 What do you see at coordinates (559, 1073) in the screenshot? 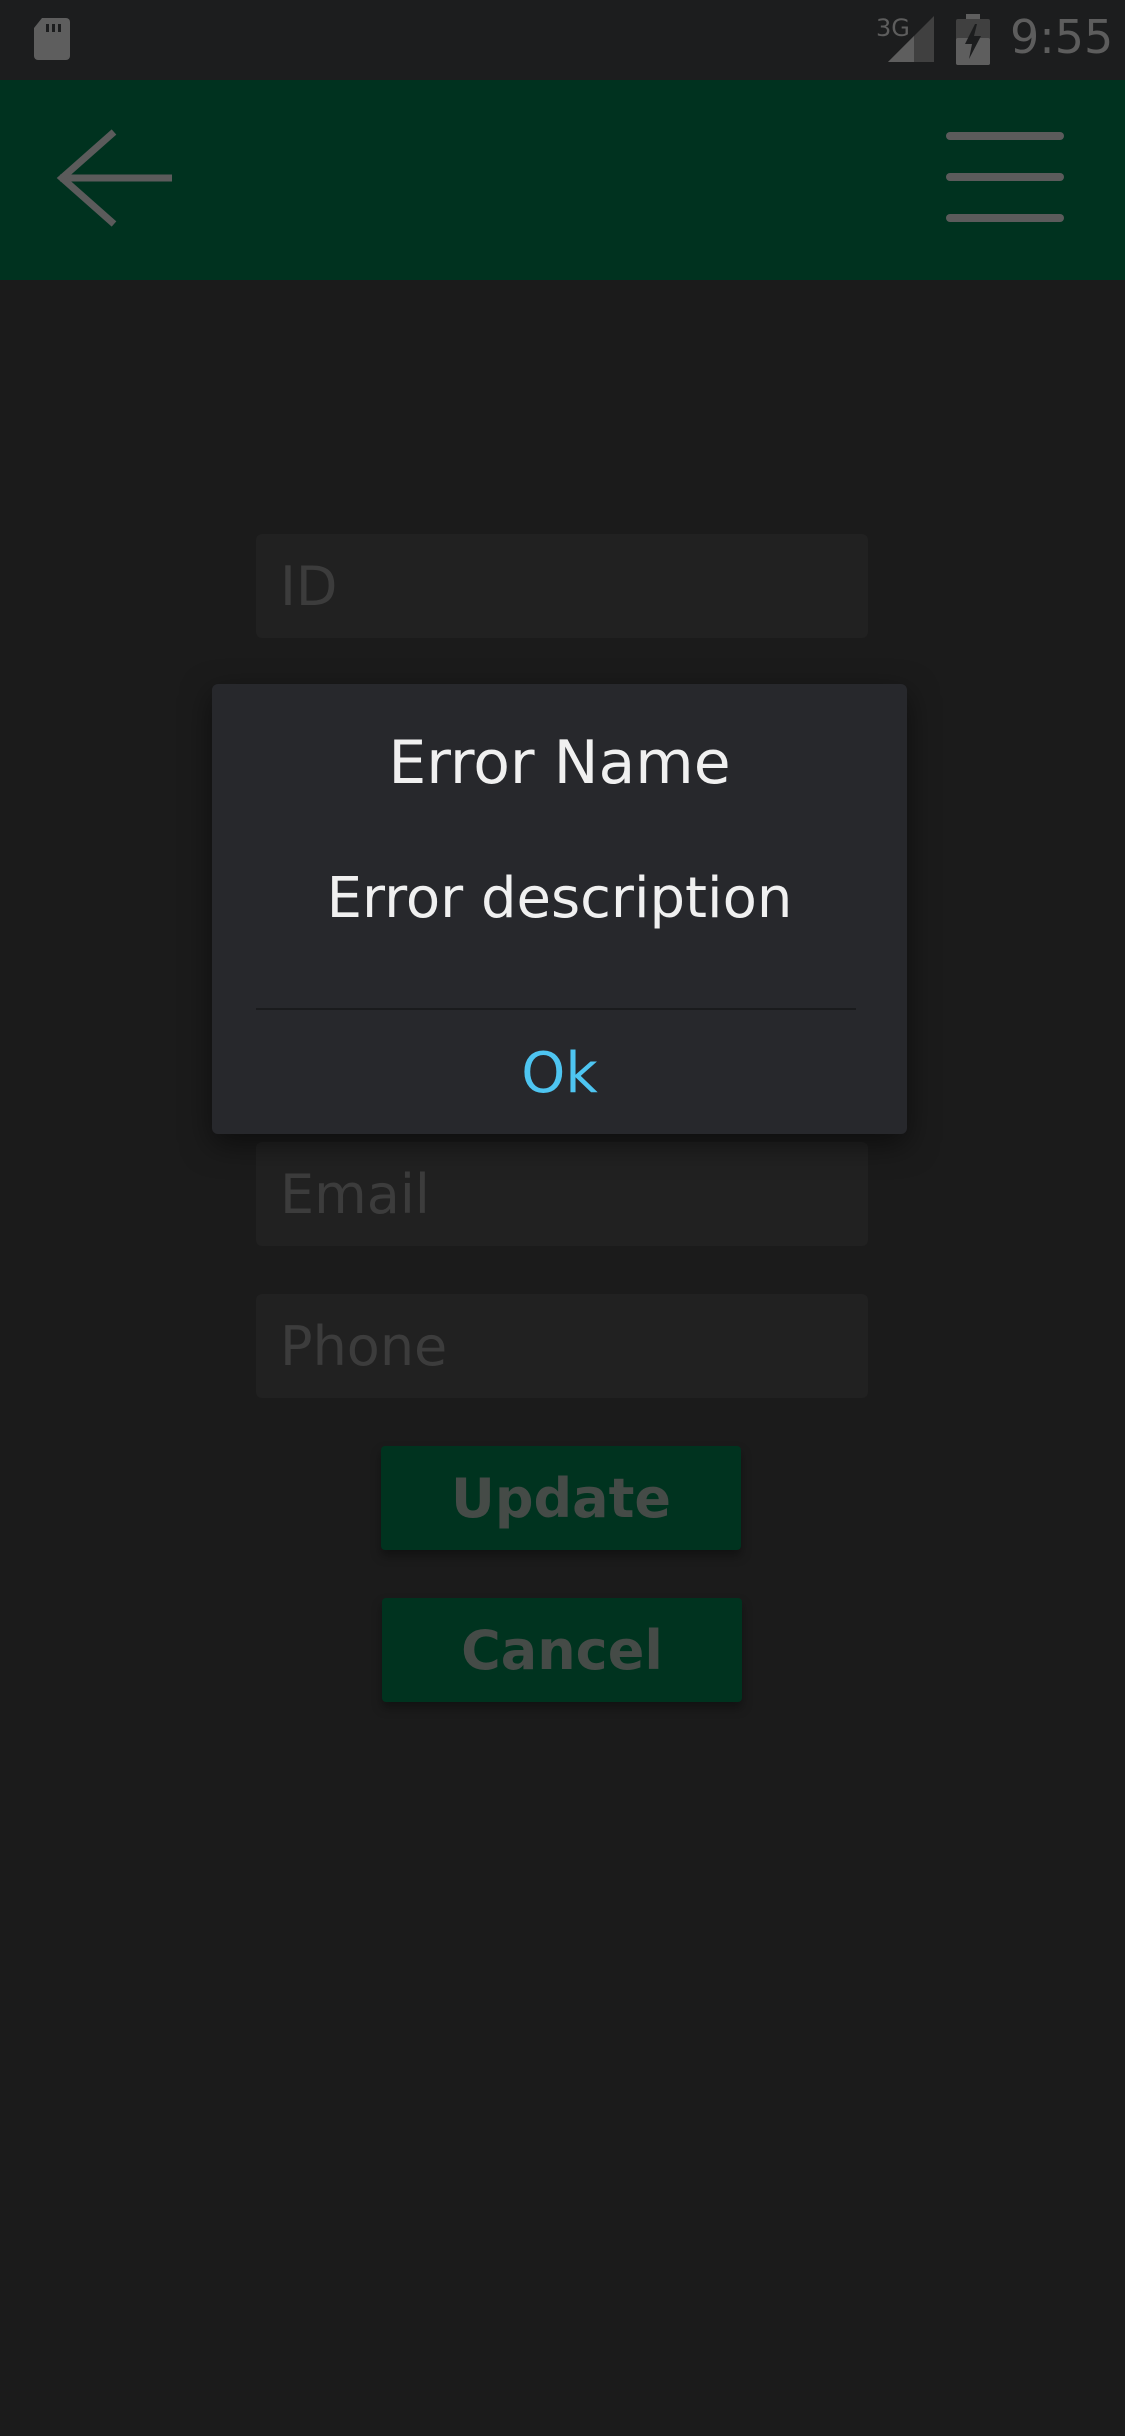
I see `dialog-ok-button: Ok` at bounding box center [559, 1073].